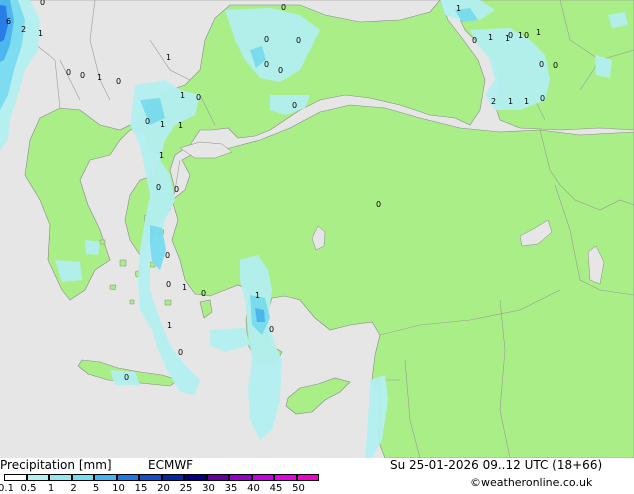 The width and height of the screenshot is (634, 494). I want to click on model-label: ECMWF, so click(171, 465).